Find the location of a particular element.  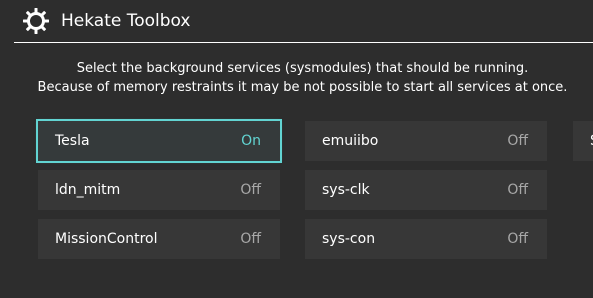

service-tile-partial: S is located at coordinates (583, 141).